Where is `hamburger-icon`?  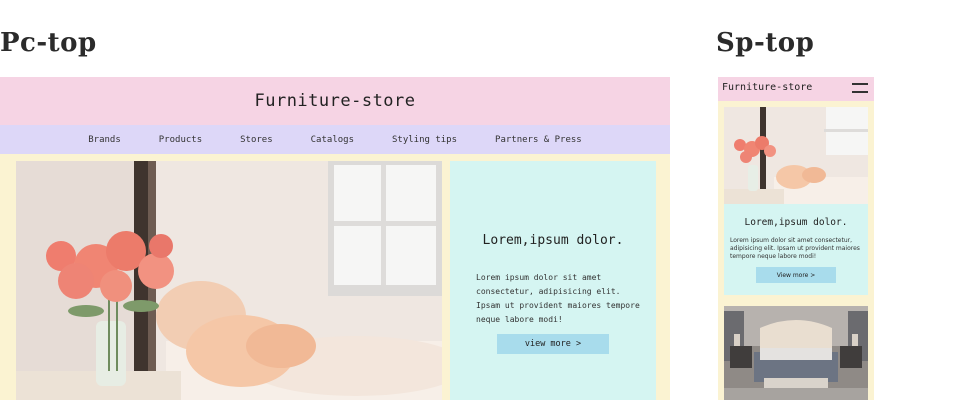 hamburger-icon is located at coordinates (860, 88).